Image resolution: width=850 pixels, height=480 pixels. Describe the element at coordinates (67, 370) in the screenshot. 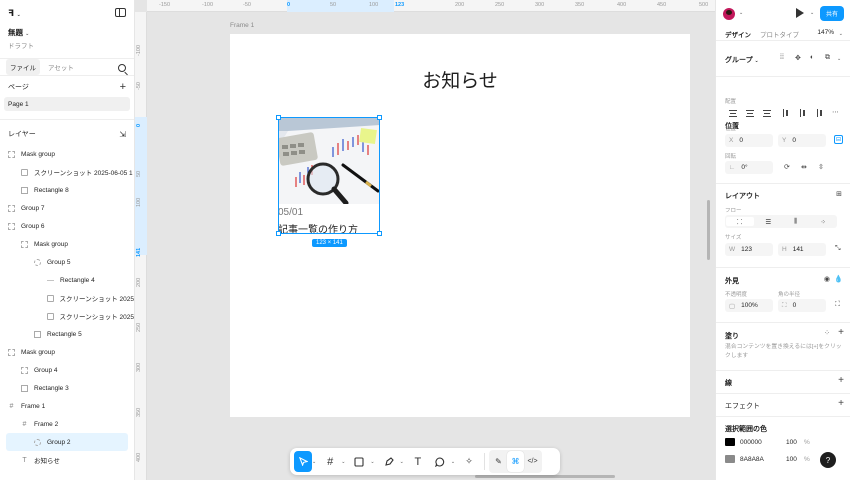

I see `layer-row: Group 4` at that location.